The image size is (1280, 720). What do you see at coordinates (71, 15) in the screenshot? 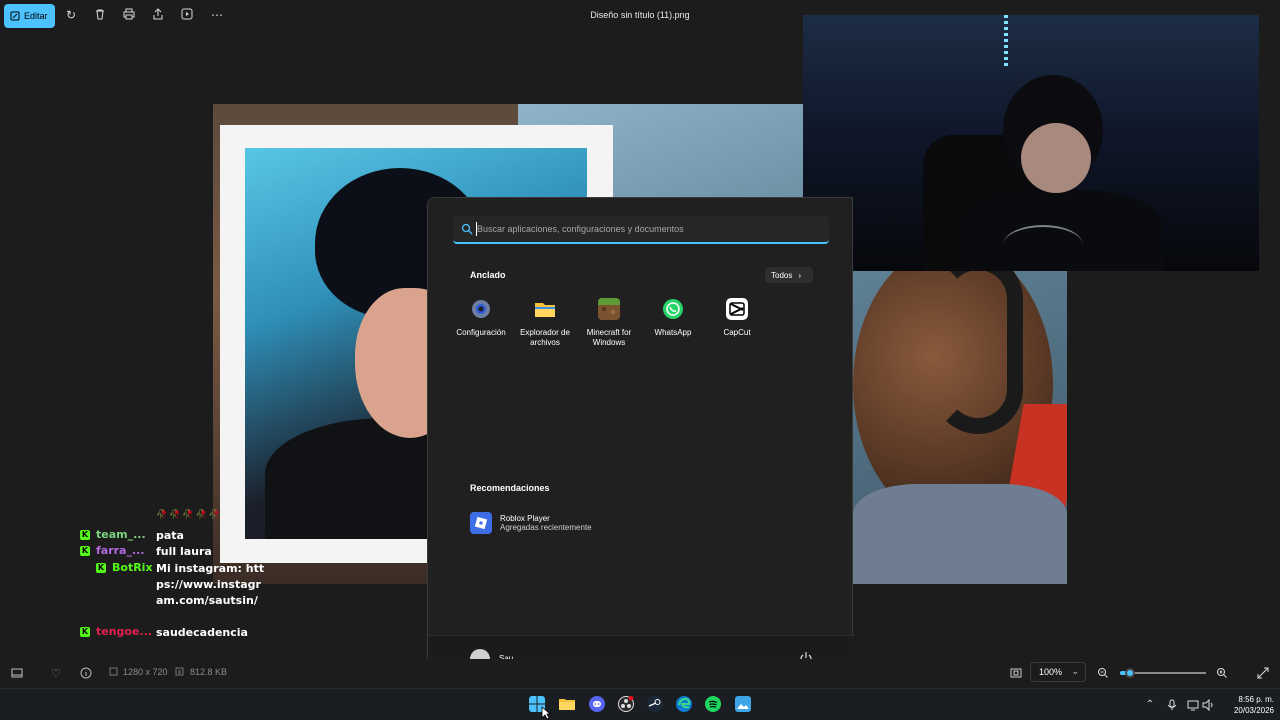
I see `rotate-icon: ↻` at bounding box center [71, 15].